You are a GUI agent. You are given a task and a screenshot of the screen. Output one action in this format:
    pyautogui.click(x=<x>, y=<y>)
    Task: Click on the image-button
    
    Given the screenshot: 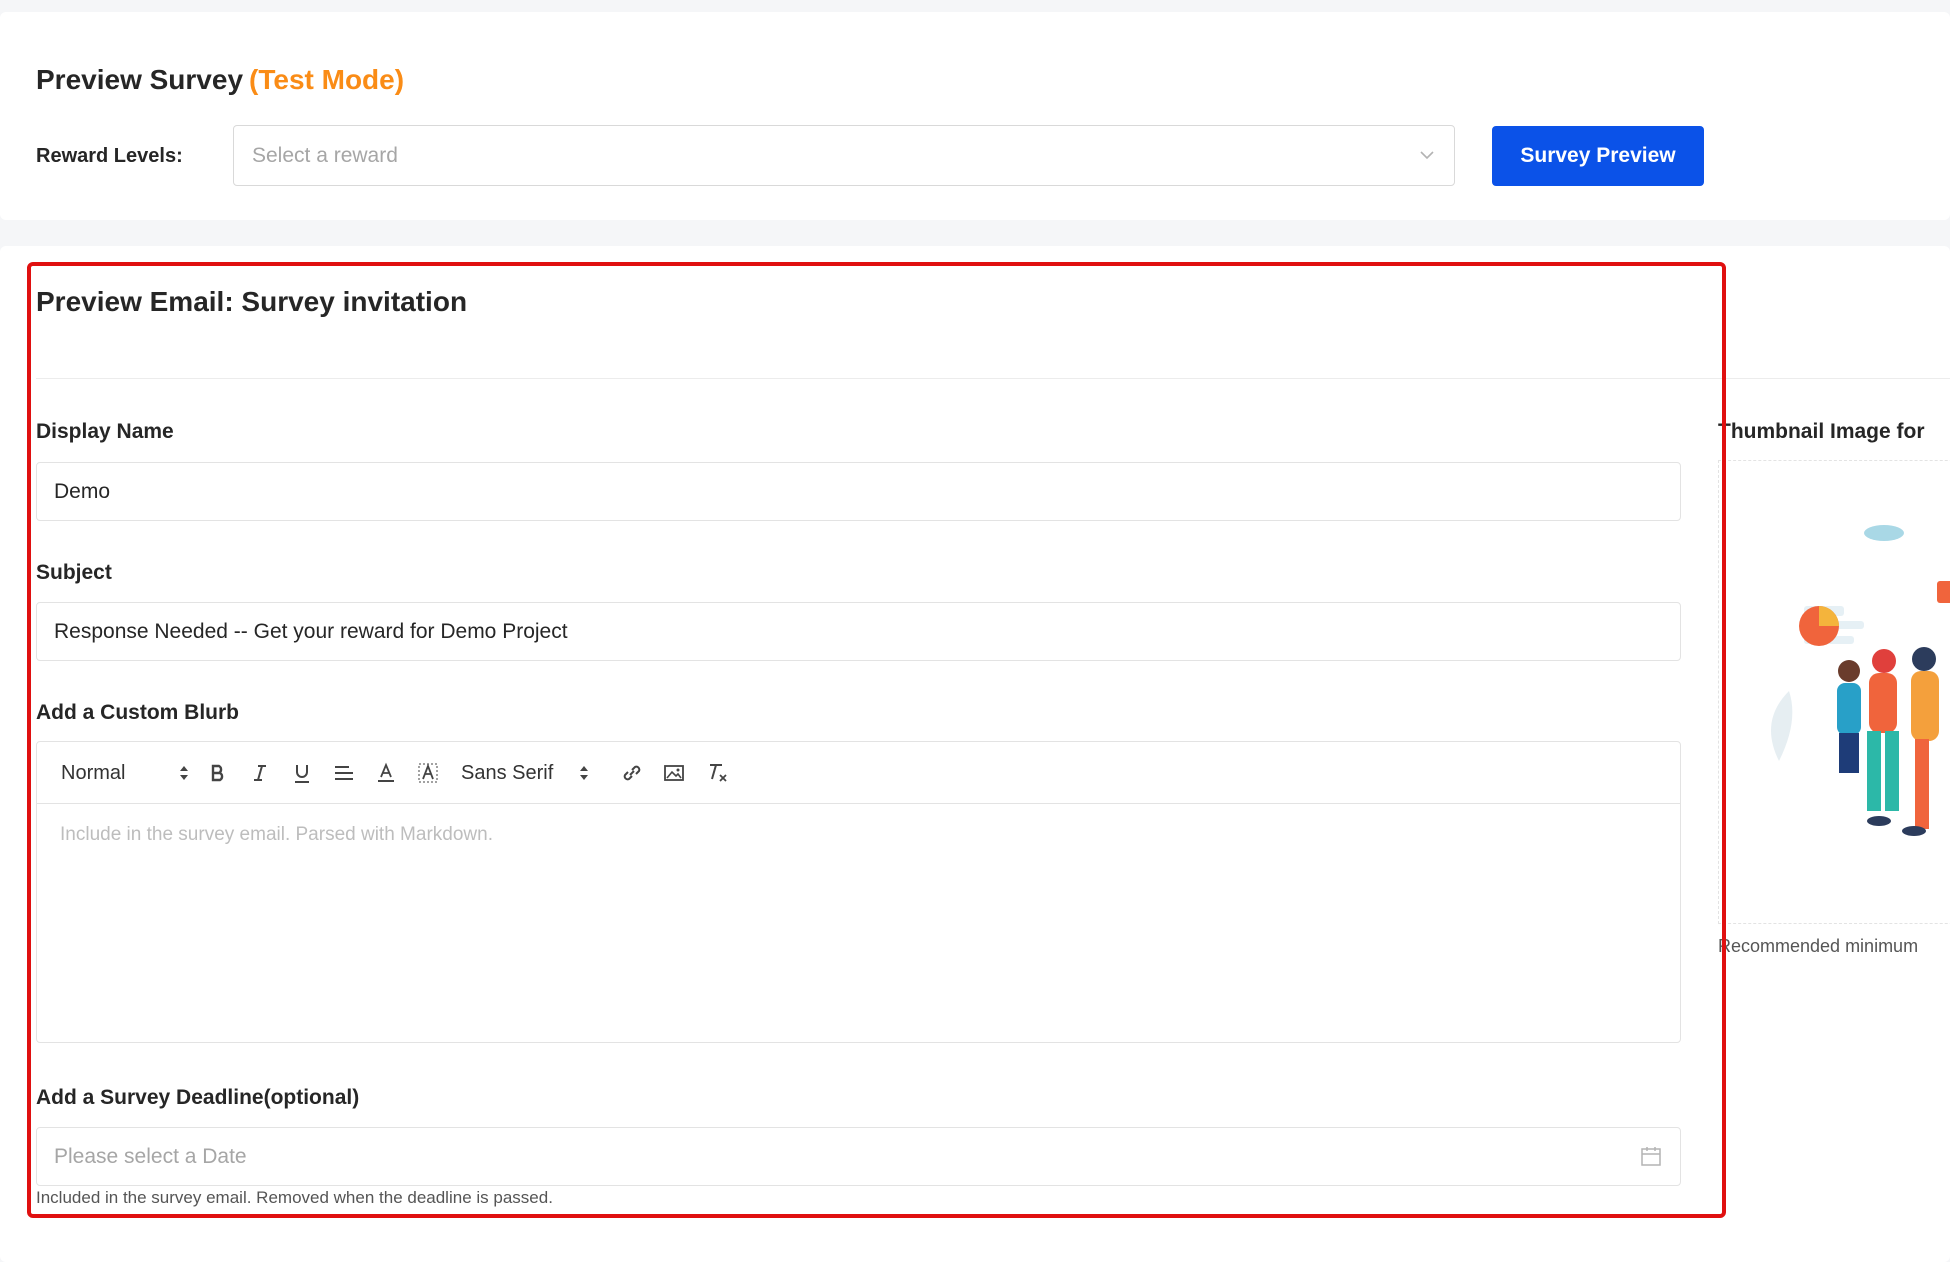 What is the action you would take?
    pyautogui.click(x=674, y=773)
    